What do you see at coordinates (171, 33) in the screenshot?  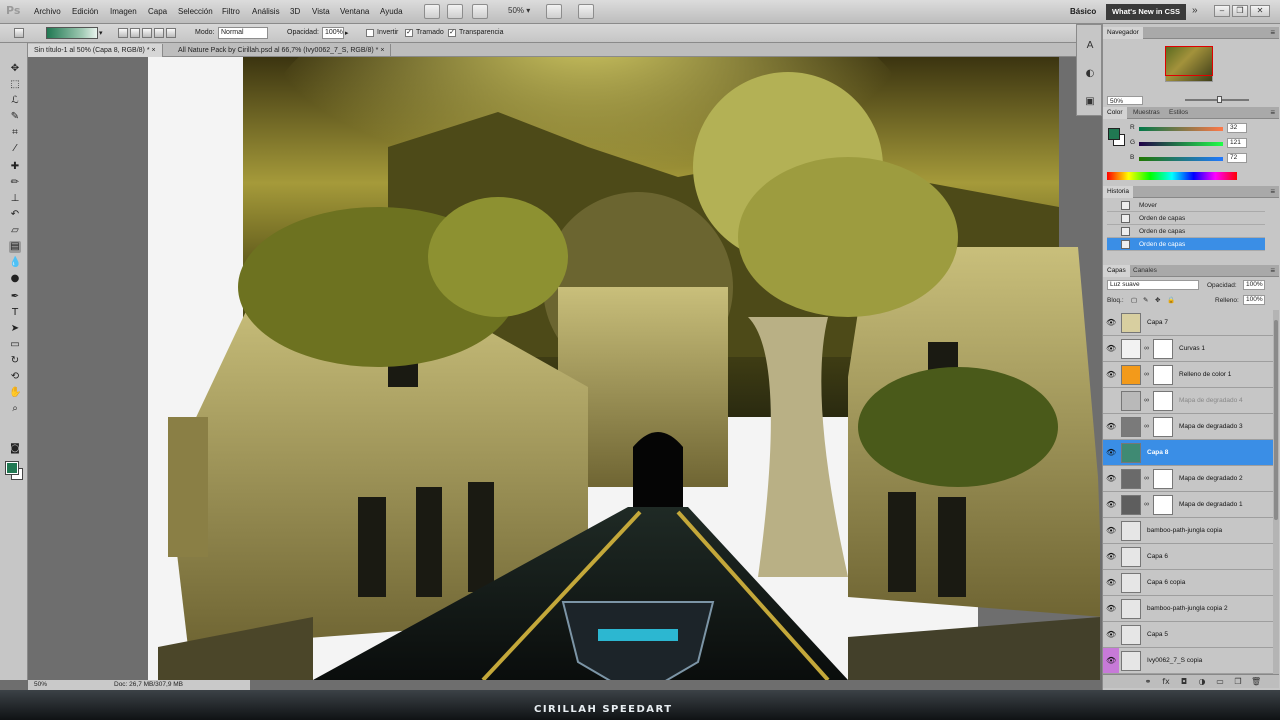 I see `diamond-gradient-icon` at bounding box center [171, 33].